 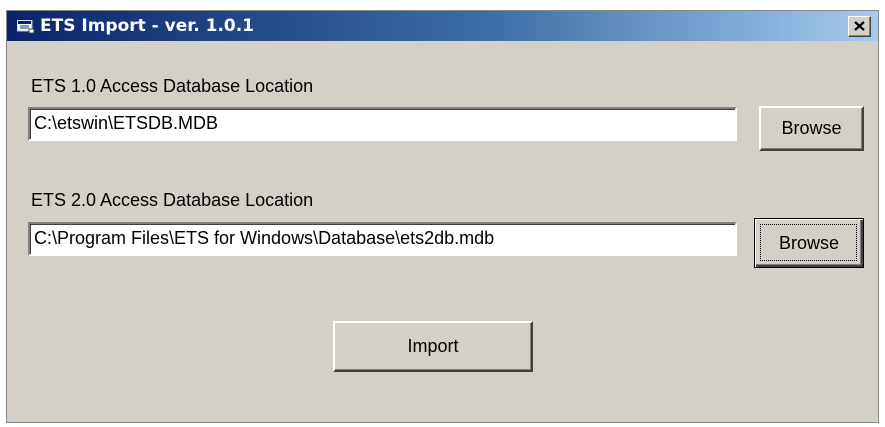 I want to click on ets2-browse-button: Browse, so click(x=809, y=243).